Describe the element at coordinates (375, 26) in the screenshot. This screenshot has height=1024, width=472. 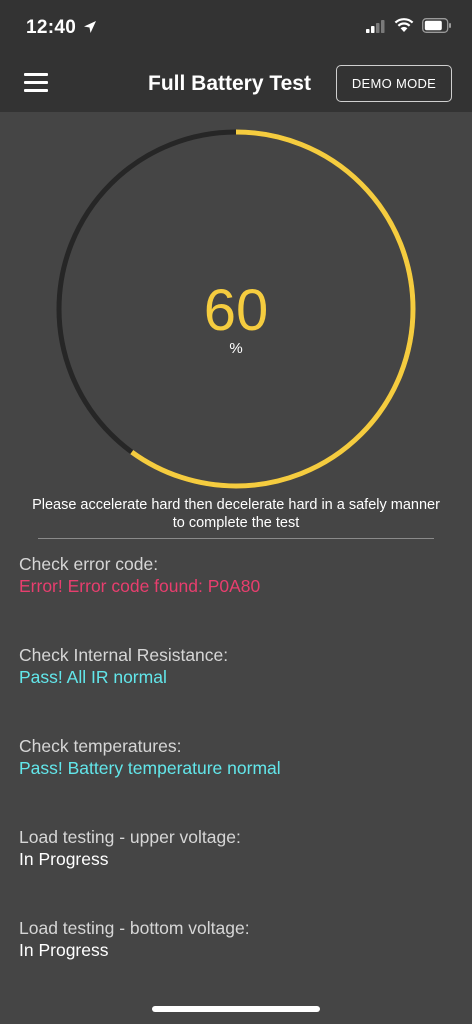
I see `signal-icon` at that location.